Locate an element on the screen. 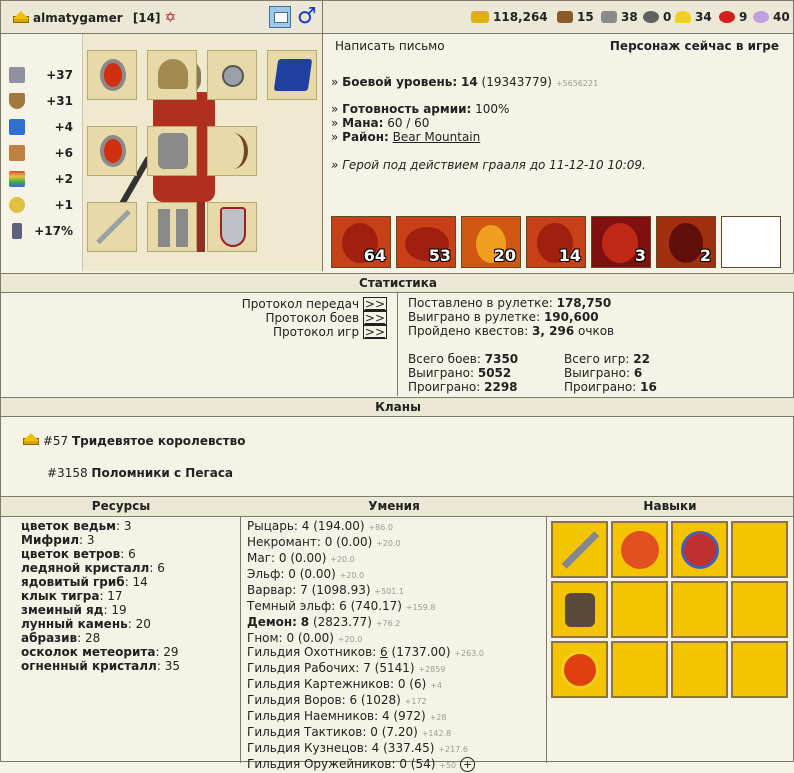  boots-icon is located at coordinates (164, 228).